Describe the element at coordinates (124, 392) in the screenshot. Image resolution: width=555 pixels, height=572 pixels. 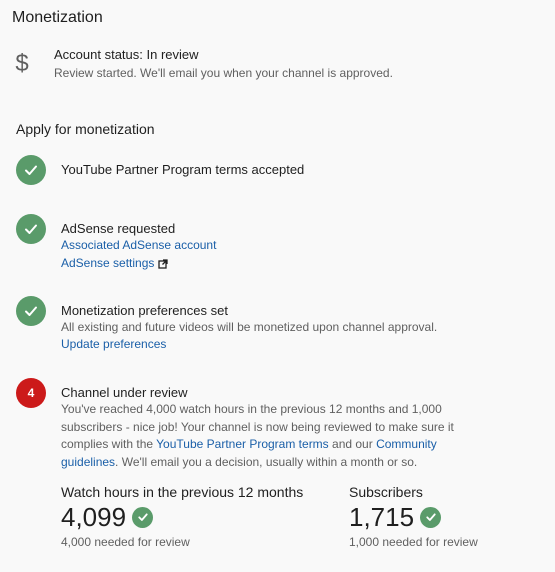
I see `step-title: Channel under review` at that location.